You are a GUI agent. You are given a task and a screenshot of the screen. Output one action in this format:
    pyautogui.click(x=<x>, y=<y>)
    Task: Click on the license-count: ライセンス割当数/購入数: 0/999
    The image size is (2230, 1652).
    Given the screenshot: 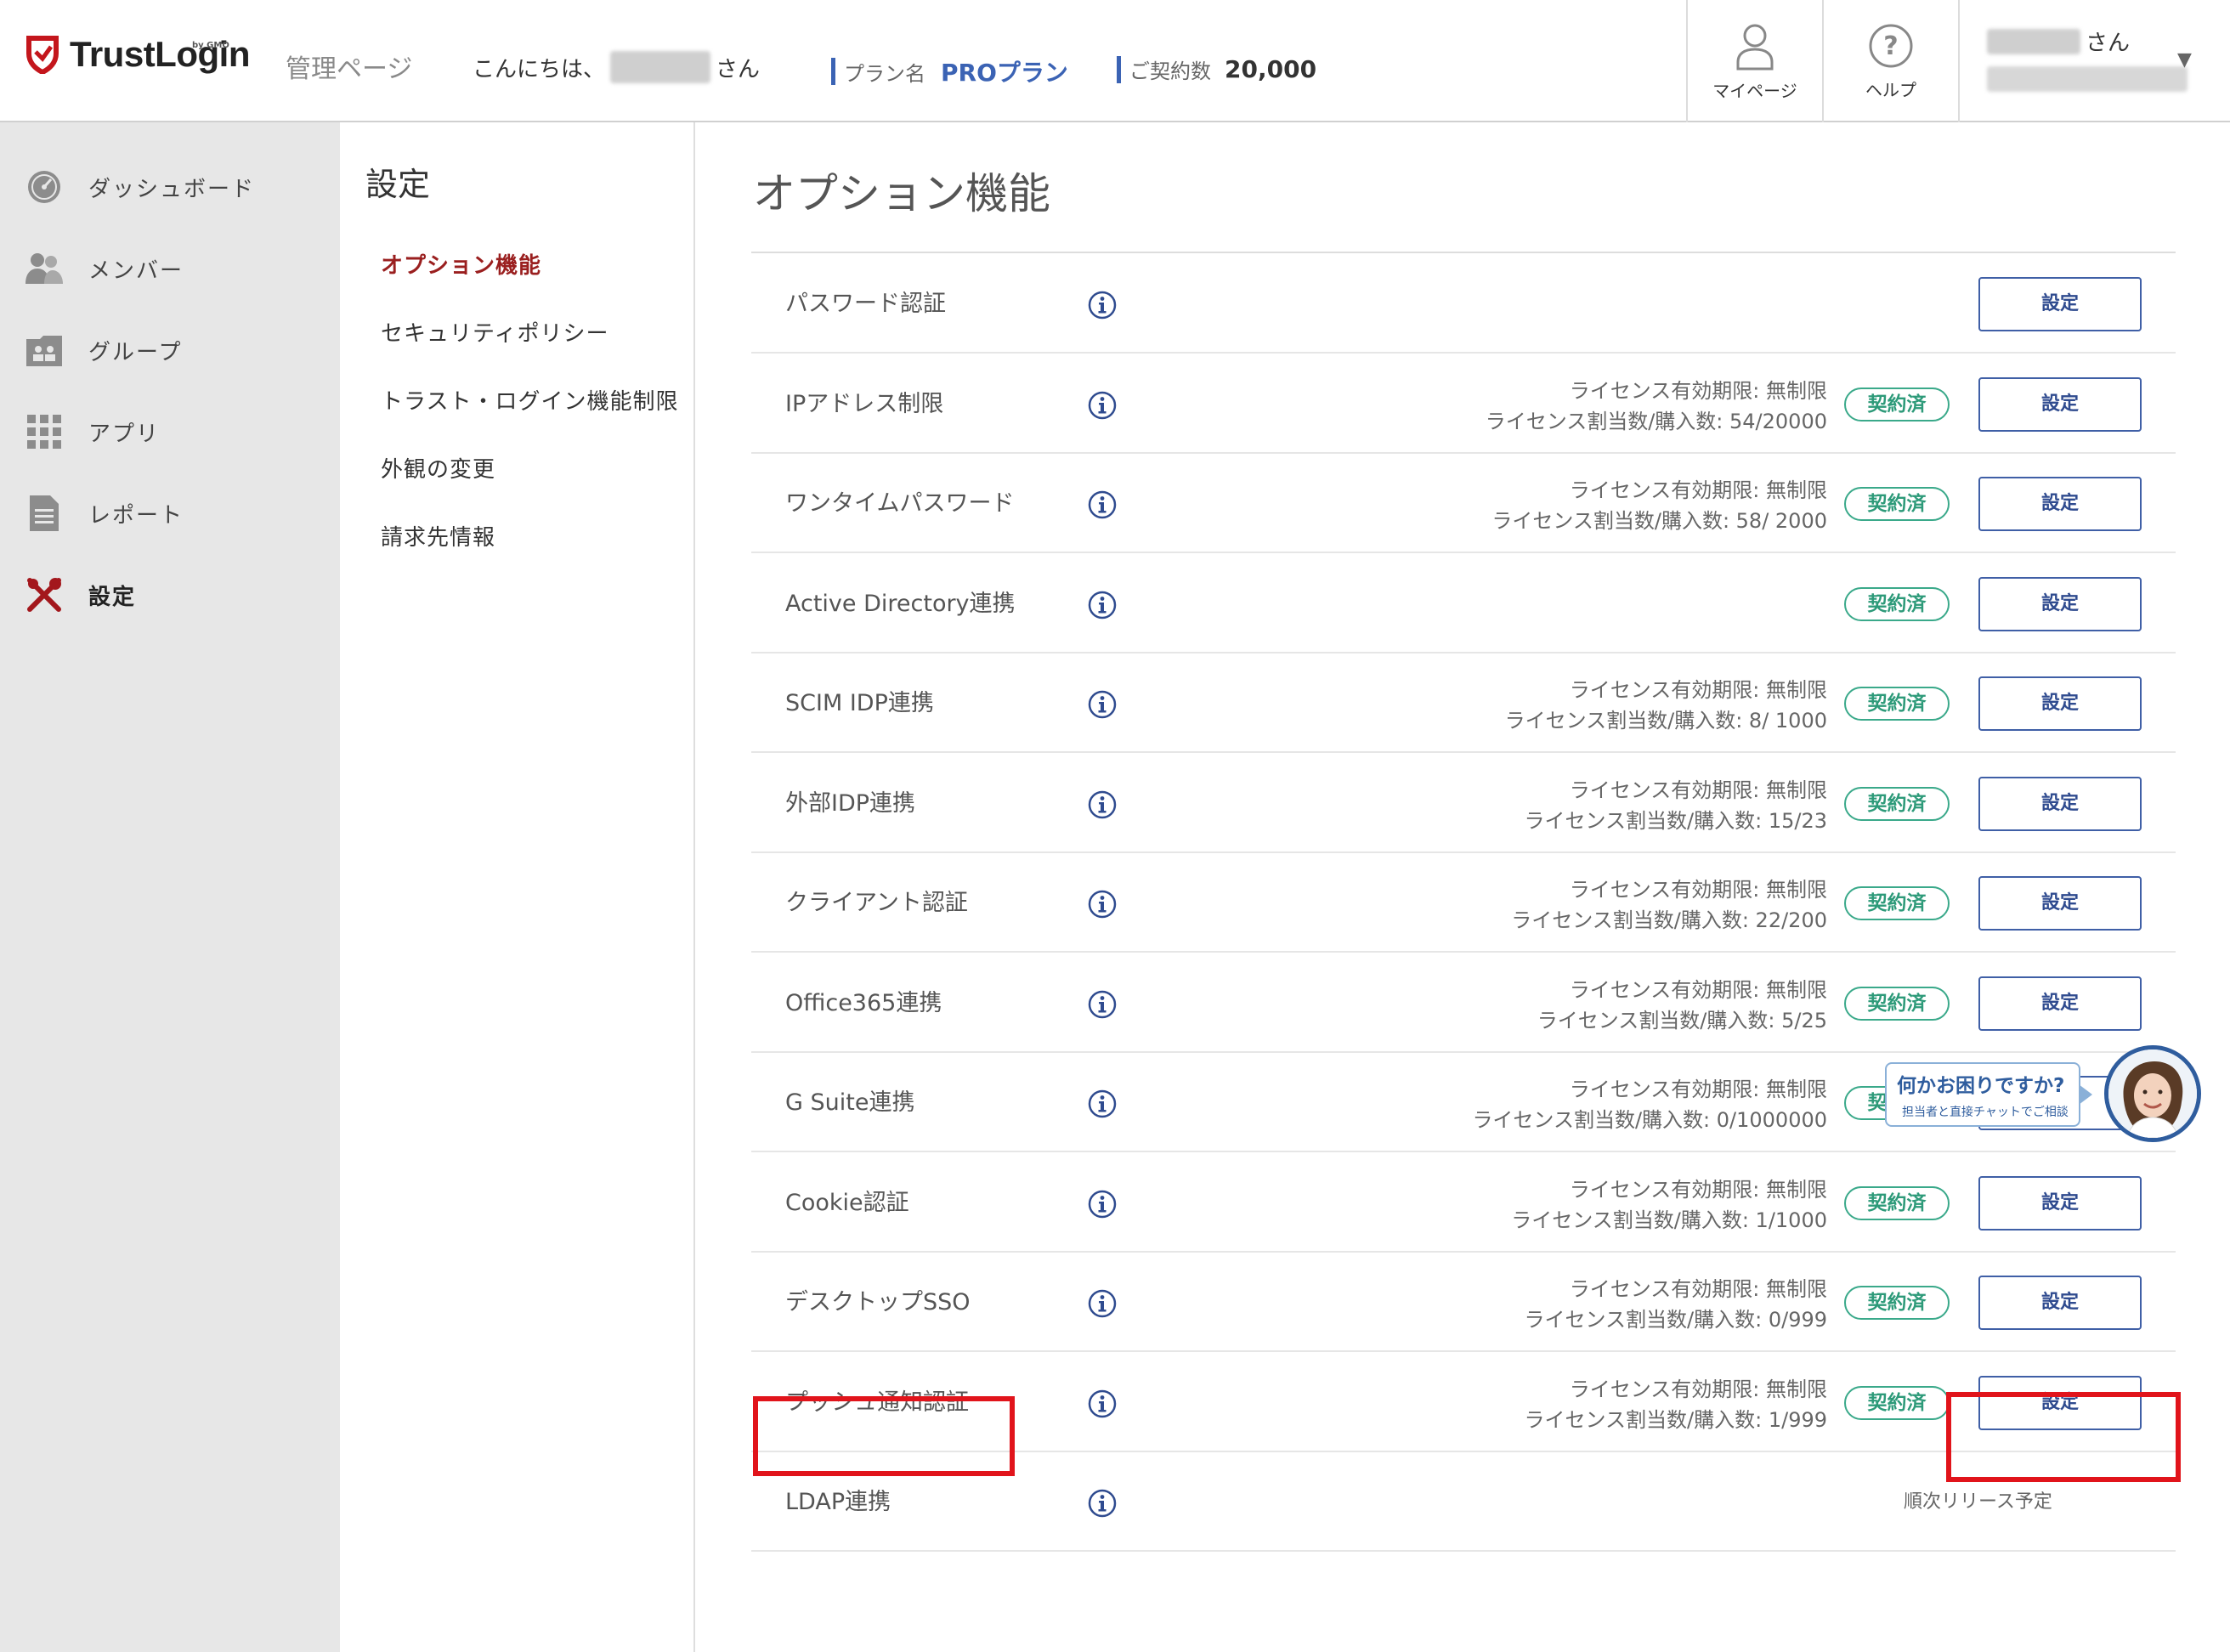 What is the action you would take?
    pyautogui.click(x=1675, y=1320)
    